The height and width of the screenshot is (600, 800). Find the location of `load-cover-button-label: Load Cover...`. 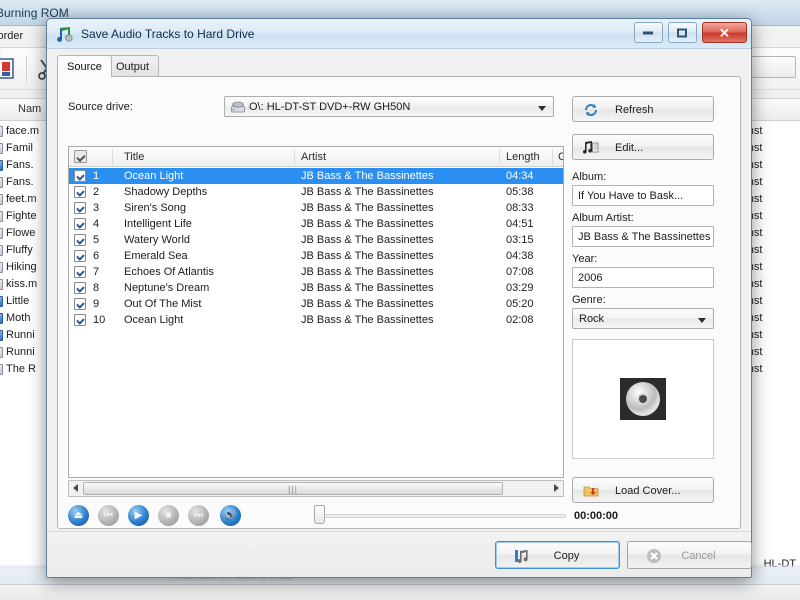

load-cover-button-label: Load Cover... is located at coordinates (648, 491).